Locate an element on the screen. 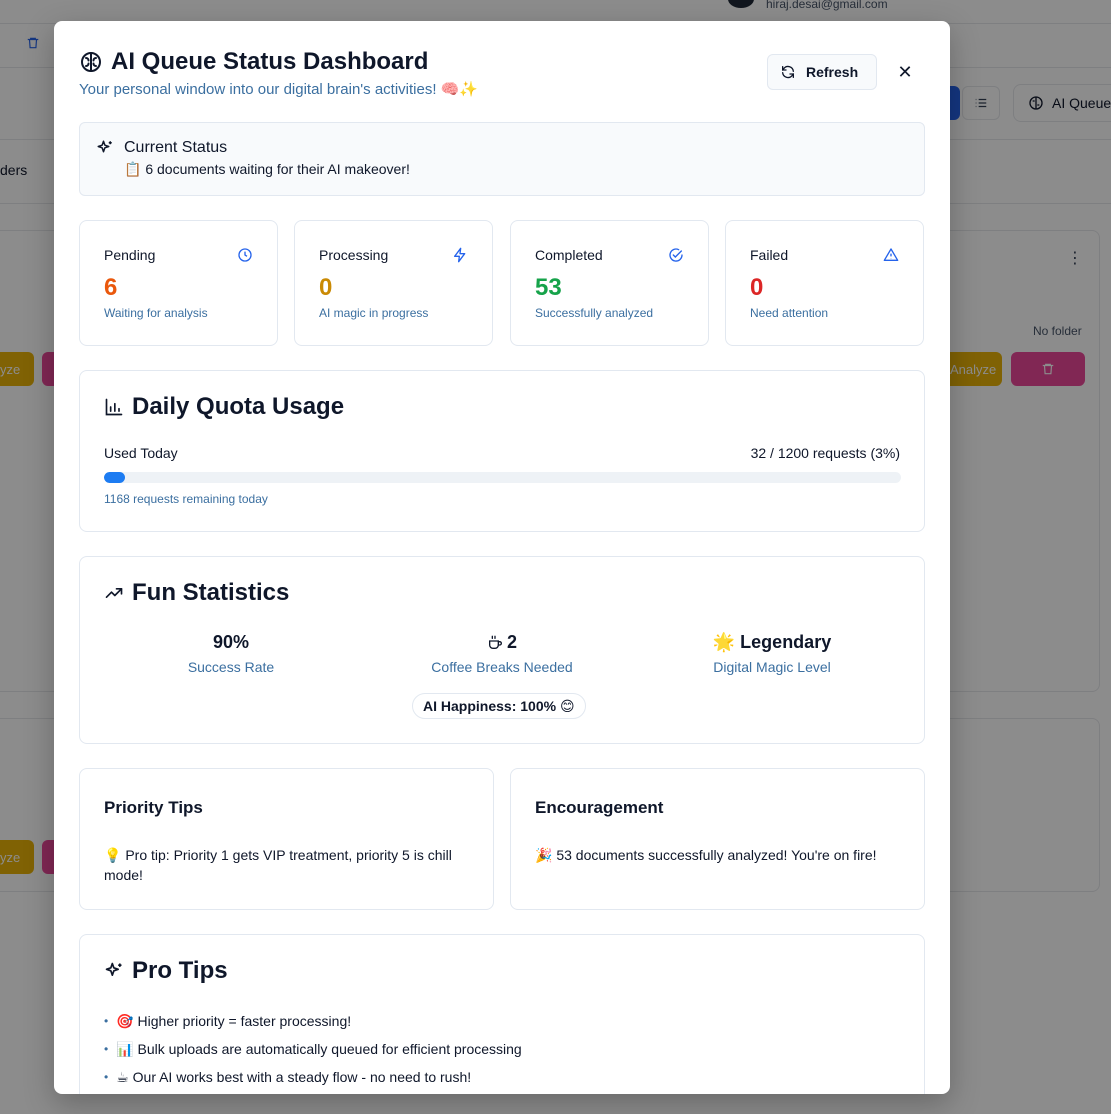 This screenshot has height=1114, width=1111. list-item: • 🎯 Higher priority = faster processing! is located at coordinates (228, 1020).